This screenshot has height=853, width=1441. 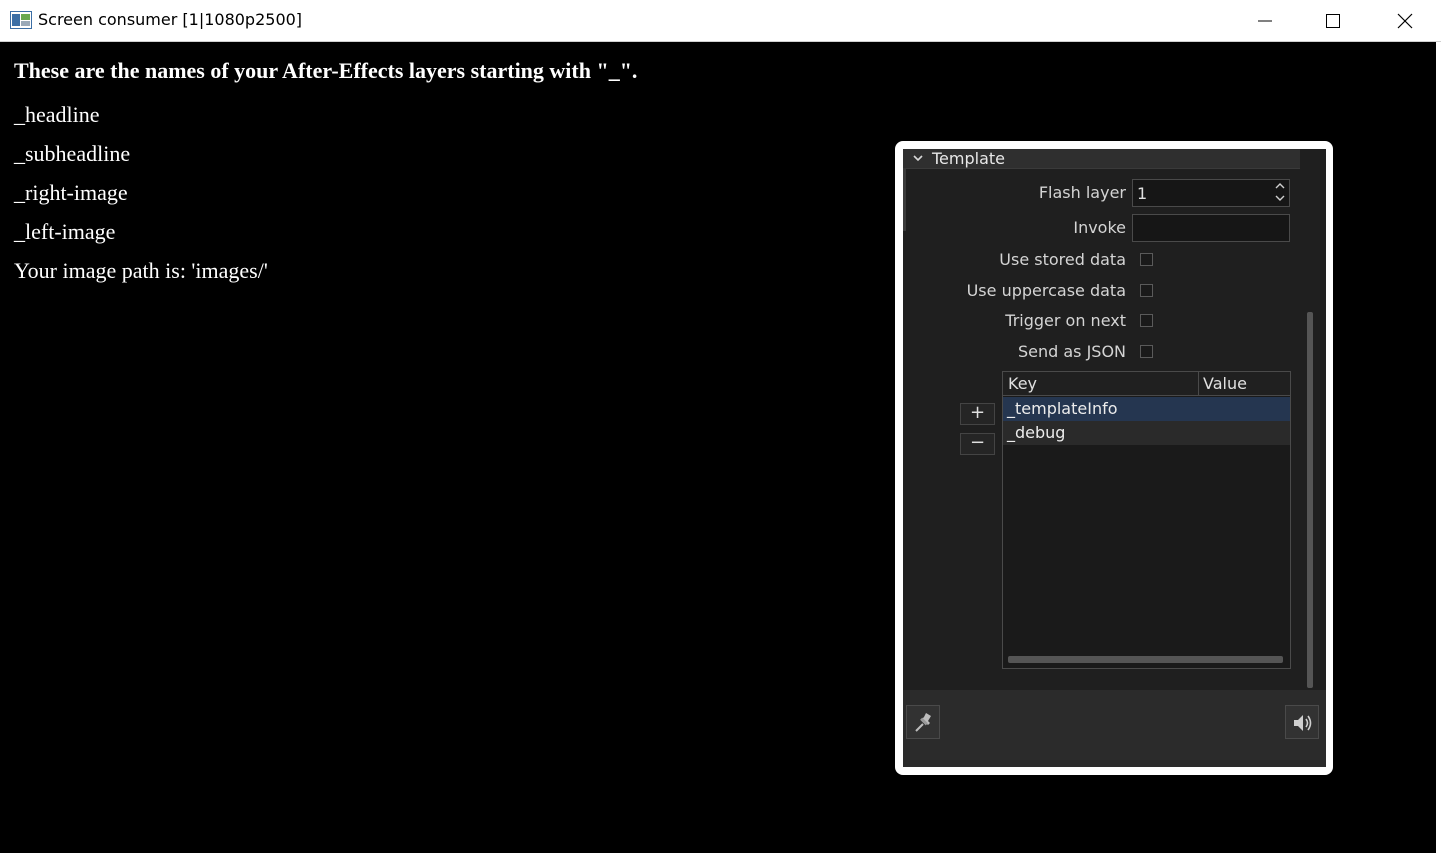 I want to click on title-bar: Screen consumer [1|1080p2500], so click(x=720, y=21).